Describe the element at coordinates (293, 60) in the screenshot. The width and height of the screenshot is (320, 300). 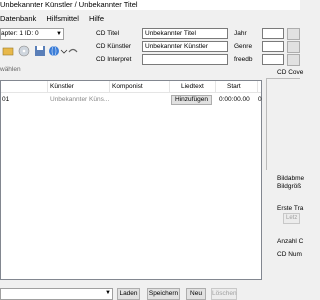
I see `freedb-button` at that location.